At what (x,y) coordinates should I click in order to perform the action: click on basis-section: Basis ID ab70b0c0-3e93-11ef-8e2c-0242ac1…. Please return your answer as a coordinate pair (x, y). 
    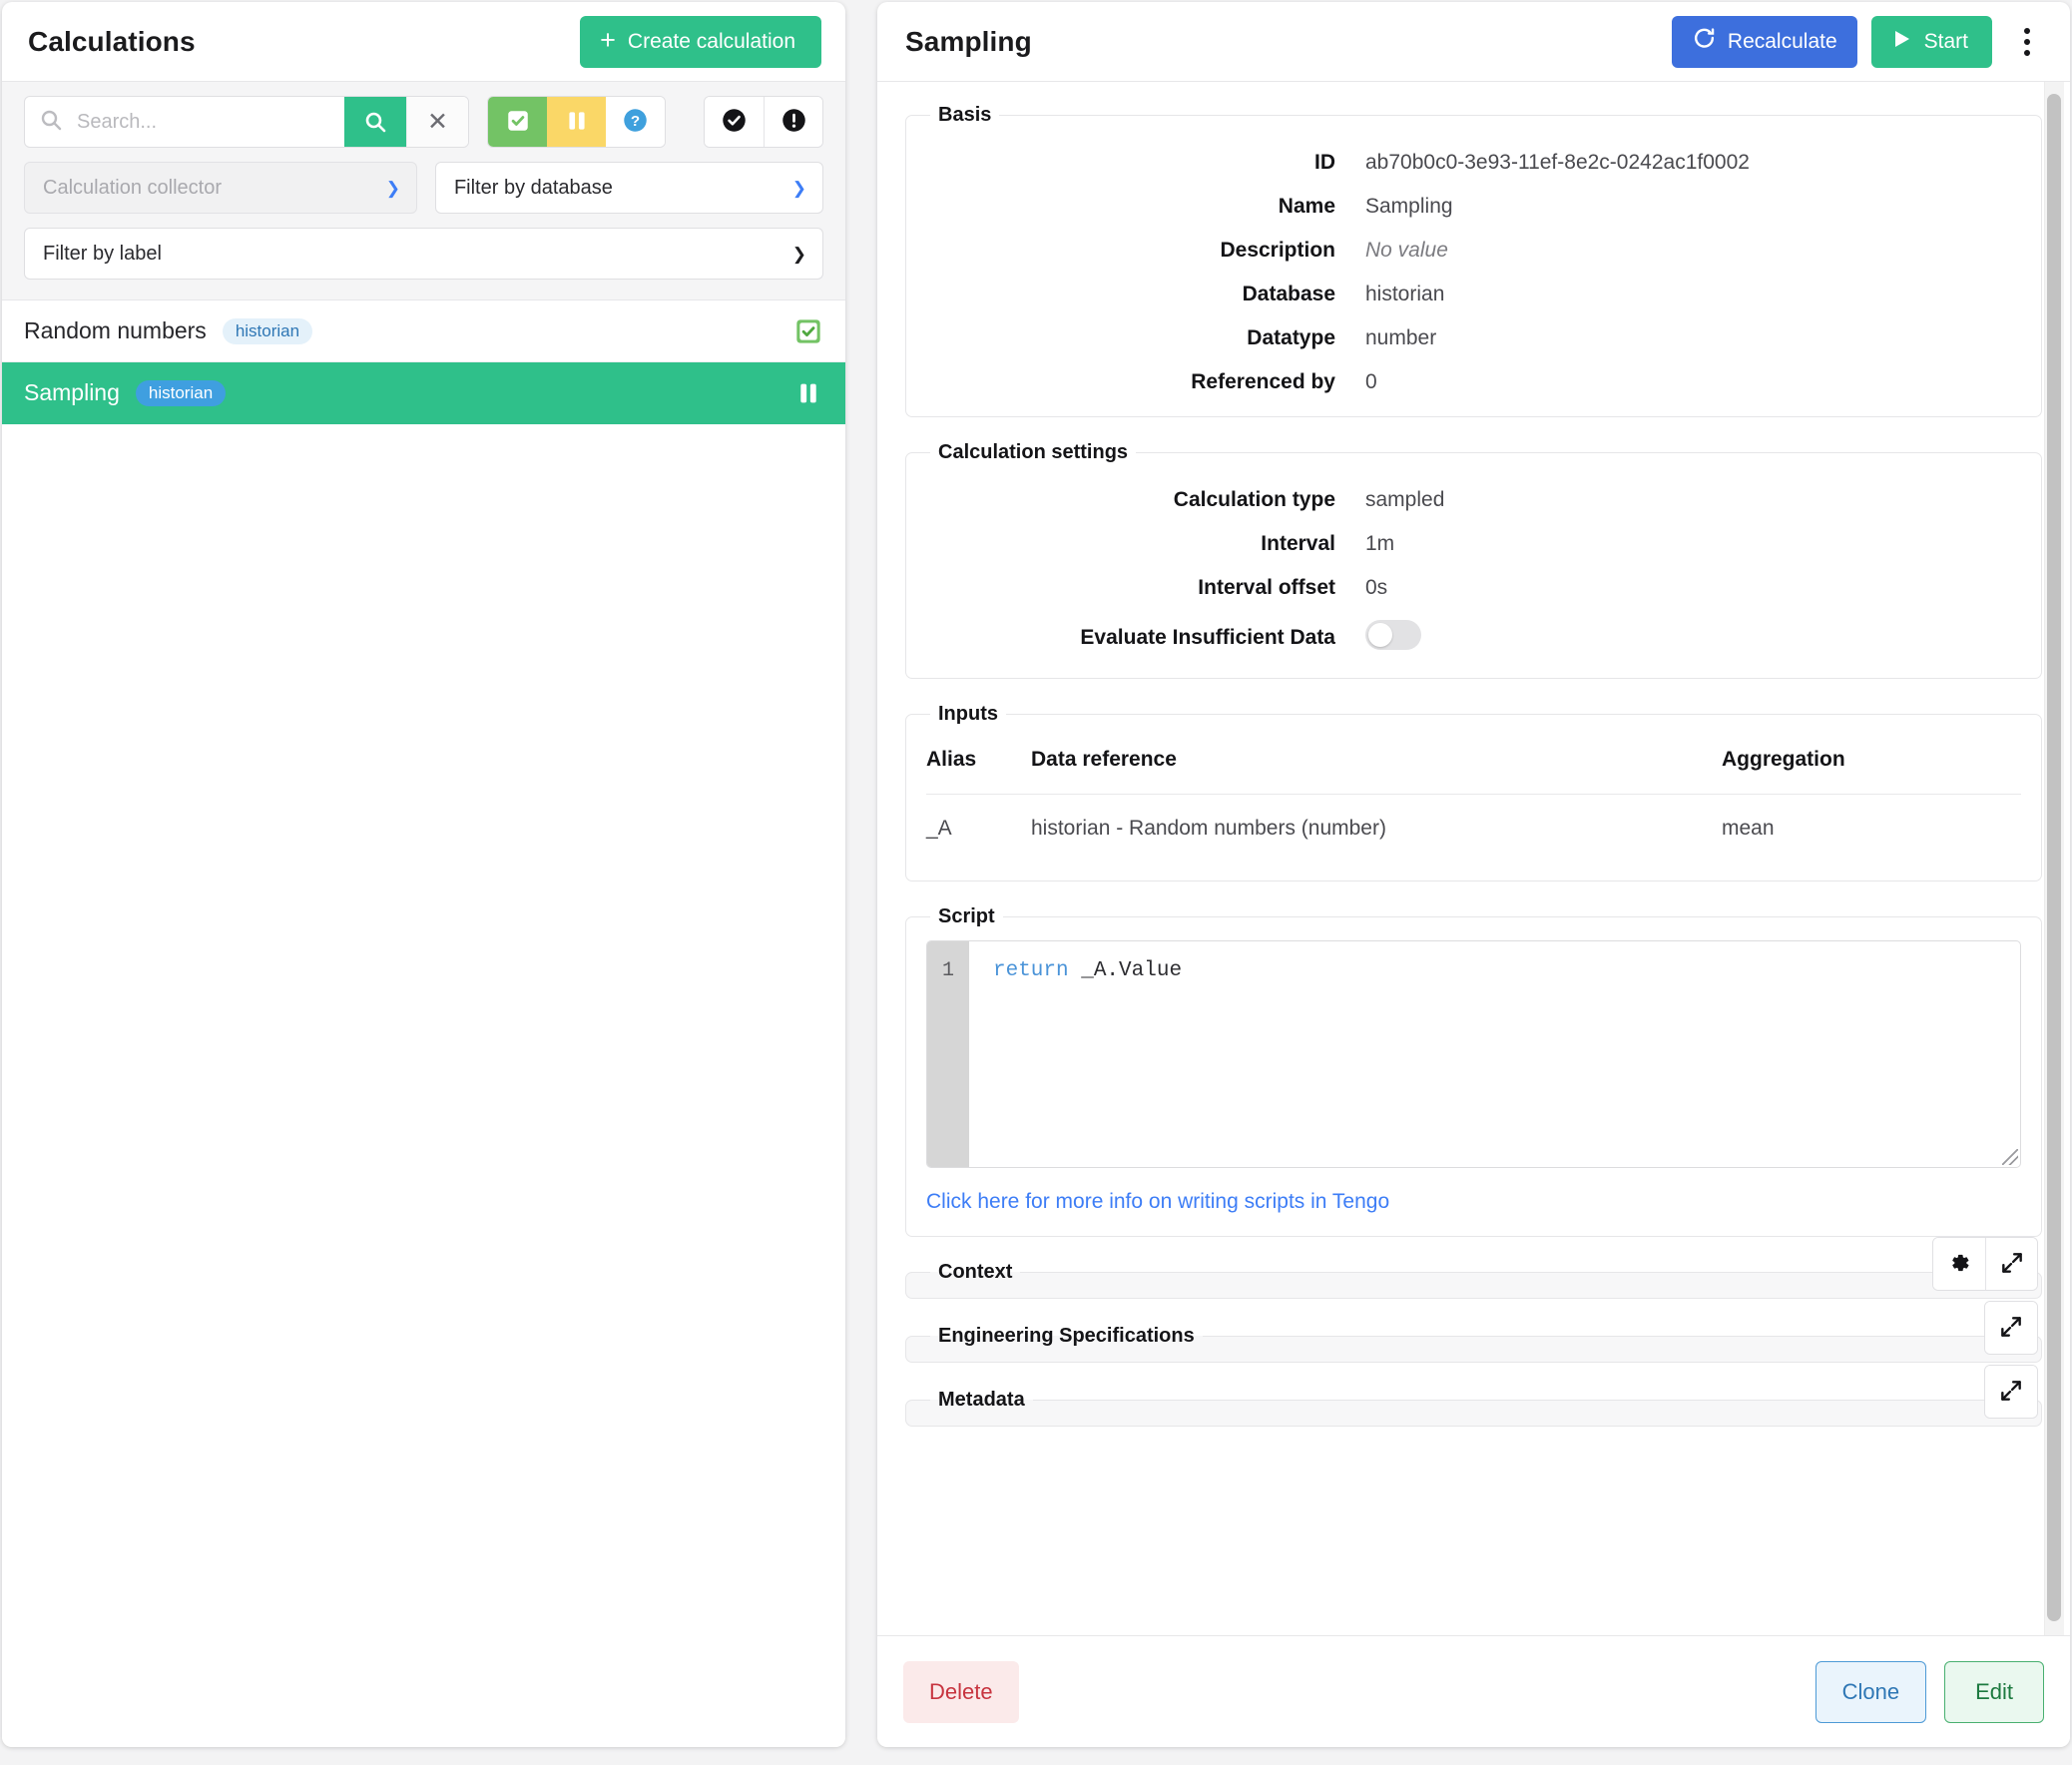
    Looking at the image, I should click on (1474, 260).